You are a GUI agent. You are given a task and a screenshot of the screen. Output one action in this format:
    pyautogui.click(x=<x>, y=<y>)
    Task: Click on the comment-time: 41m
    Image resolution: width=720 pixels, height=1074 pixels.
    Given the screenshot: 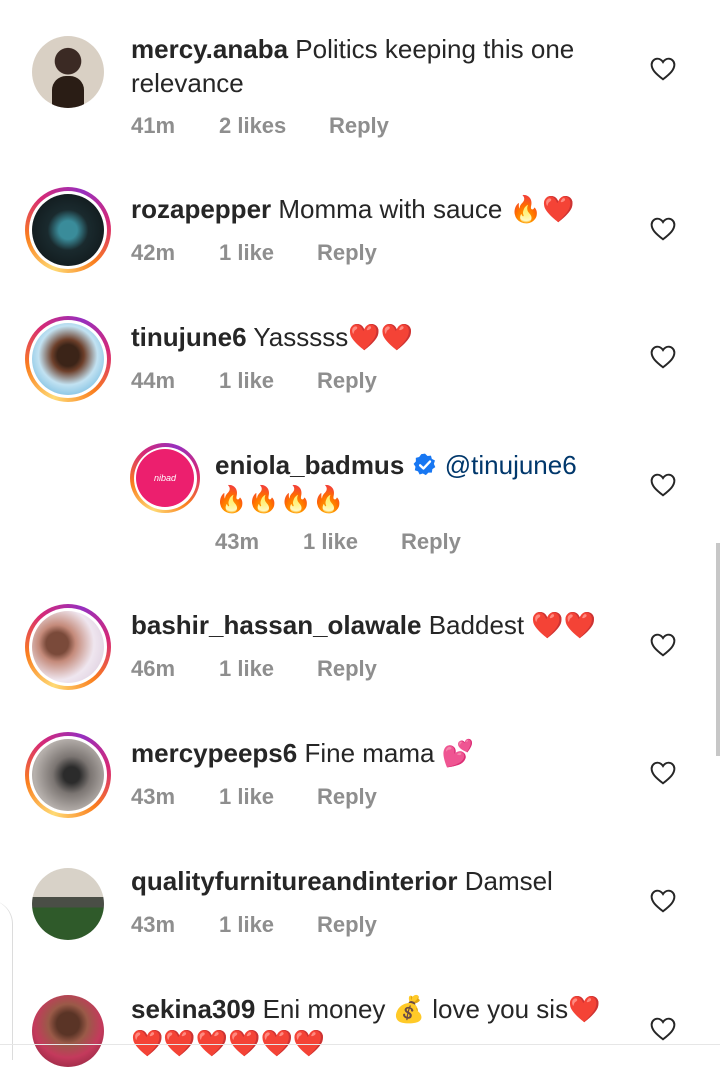 What is the action you would take?
    pyautogui.click(x=153, y=125)
    